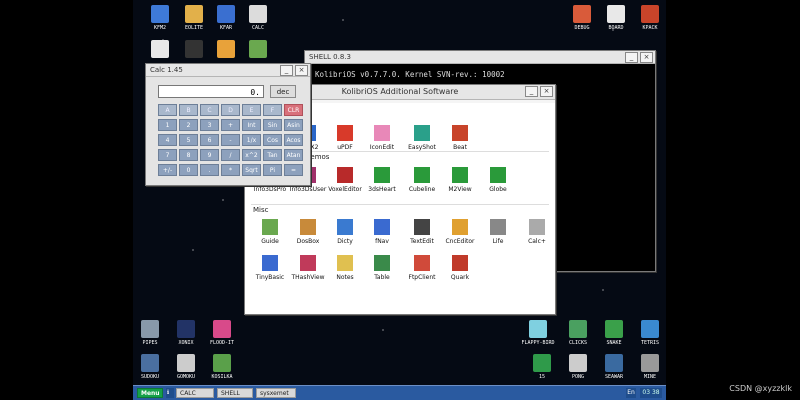 The width and height of the screenshot is (800, 400). I want to click on calc-key: D, so click(230, 110).